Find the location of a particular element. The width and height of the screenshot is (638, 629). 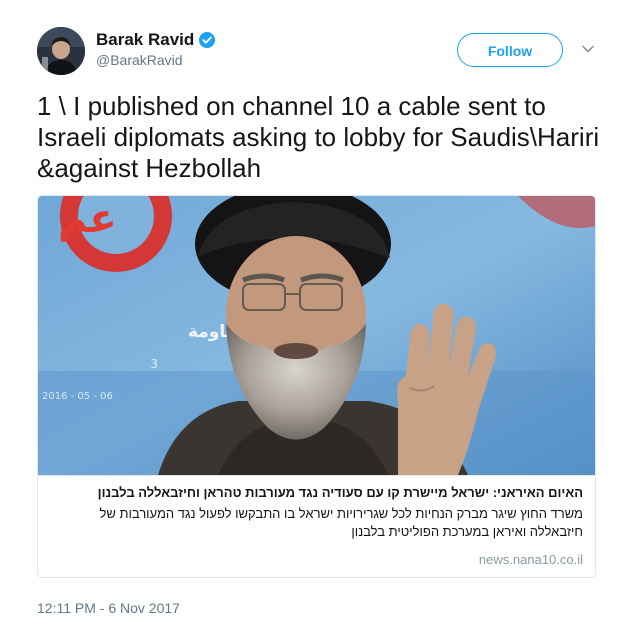

tweet-timestamp: 12:11 PM - 6 Nov 2017 is located at coordinates (108, 608).